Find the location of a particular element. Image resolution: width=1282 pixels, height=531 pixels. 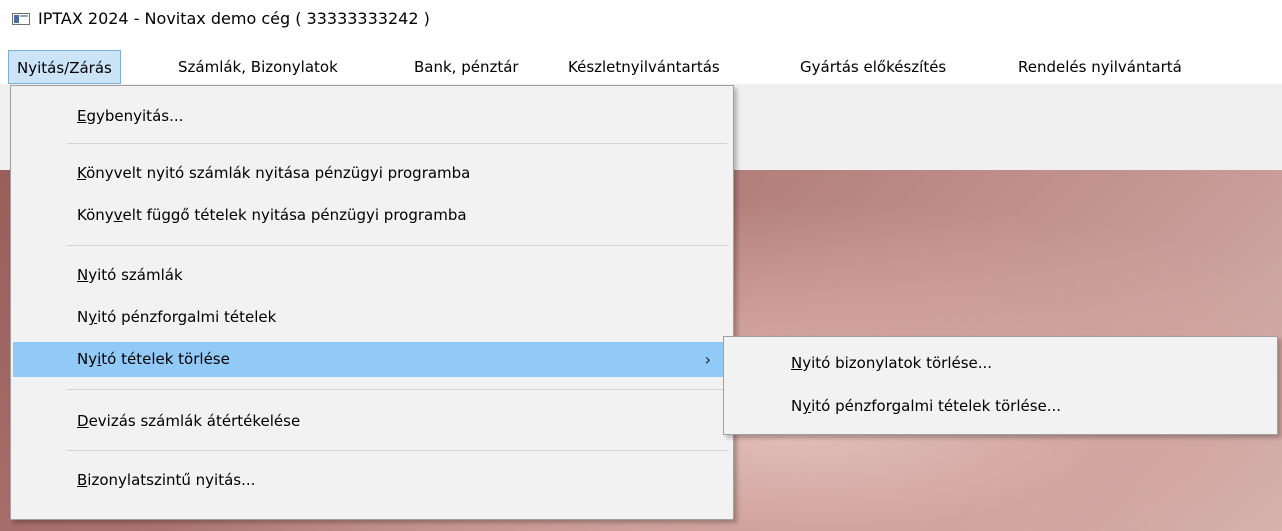

label-part: Köny is located at coordinates (95, 215).